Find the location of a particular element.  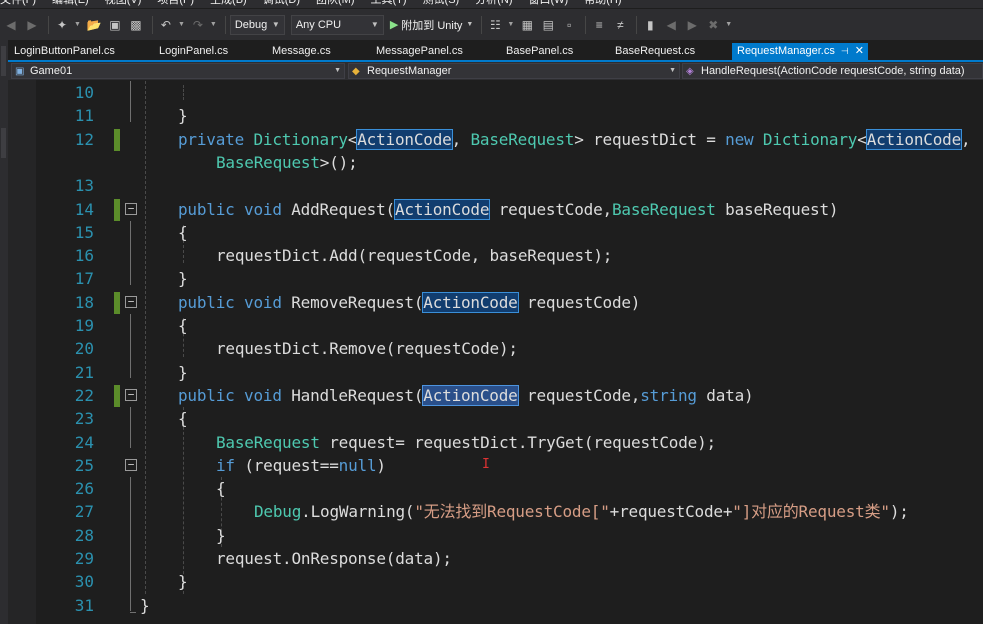

code-line: requestDict.Remove(requestCode); is located at coordinates (367, 348).